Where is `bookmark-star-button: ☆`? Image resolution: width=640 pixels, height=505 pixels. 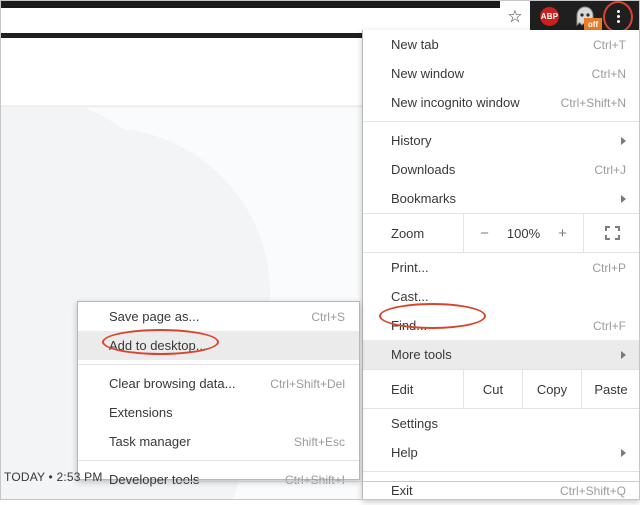 bookmark-star-button: ☆ is located at coordinates (515, 16).